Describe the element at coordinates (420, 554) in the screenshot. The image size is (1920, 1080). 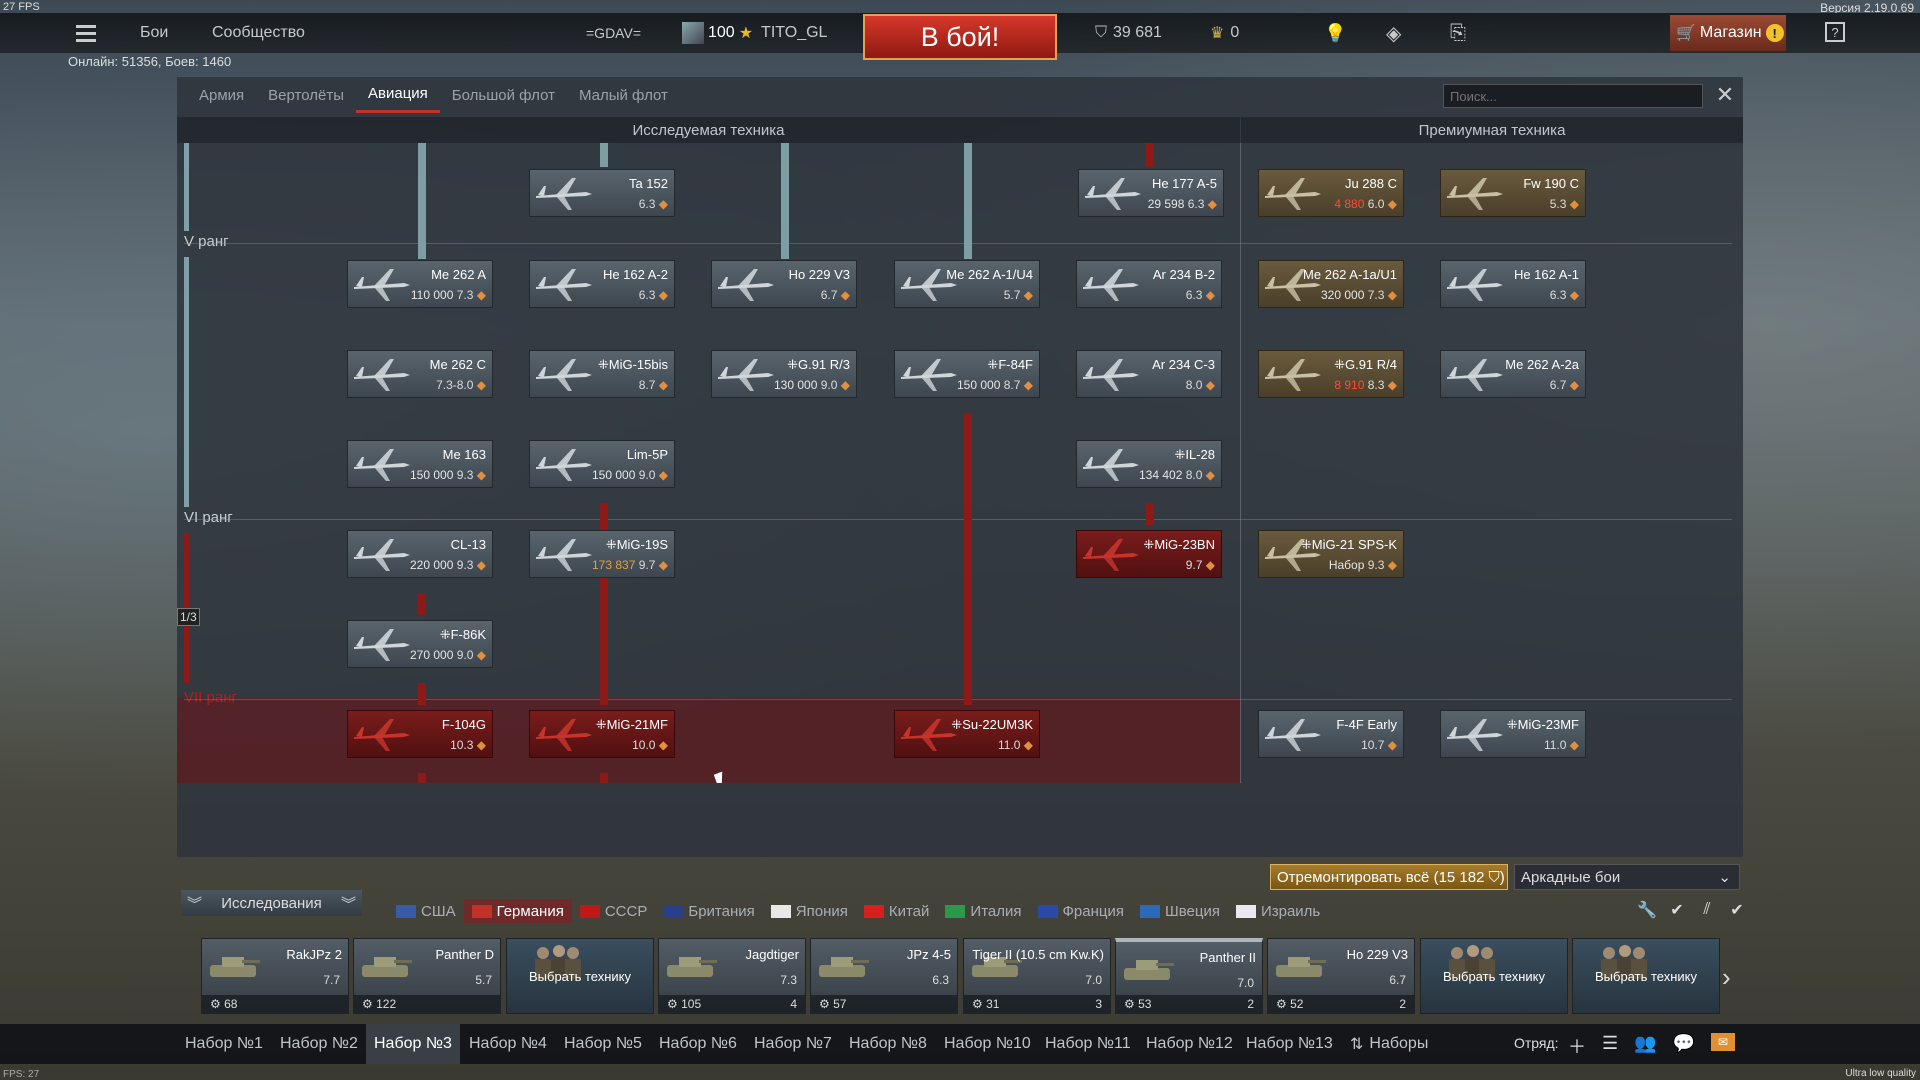
I see `vehicle-card: CL-13 220 000 9.3 ◆` at that location.